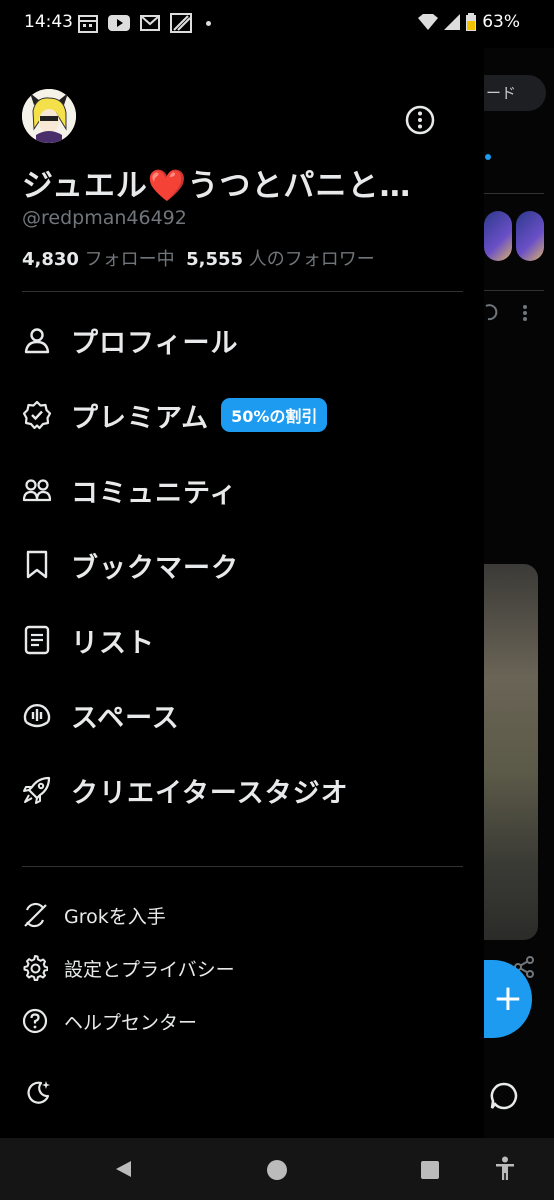 The height and width of the screenshot is (1200, 554). Describe the element at coordinates (149, 969) in the screenshot. I see `menu-item-label: 設定とプライバシー` at that location.